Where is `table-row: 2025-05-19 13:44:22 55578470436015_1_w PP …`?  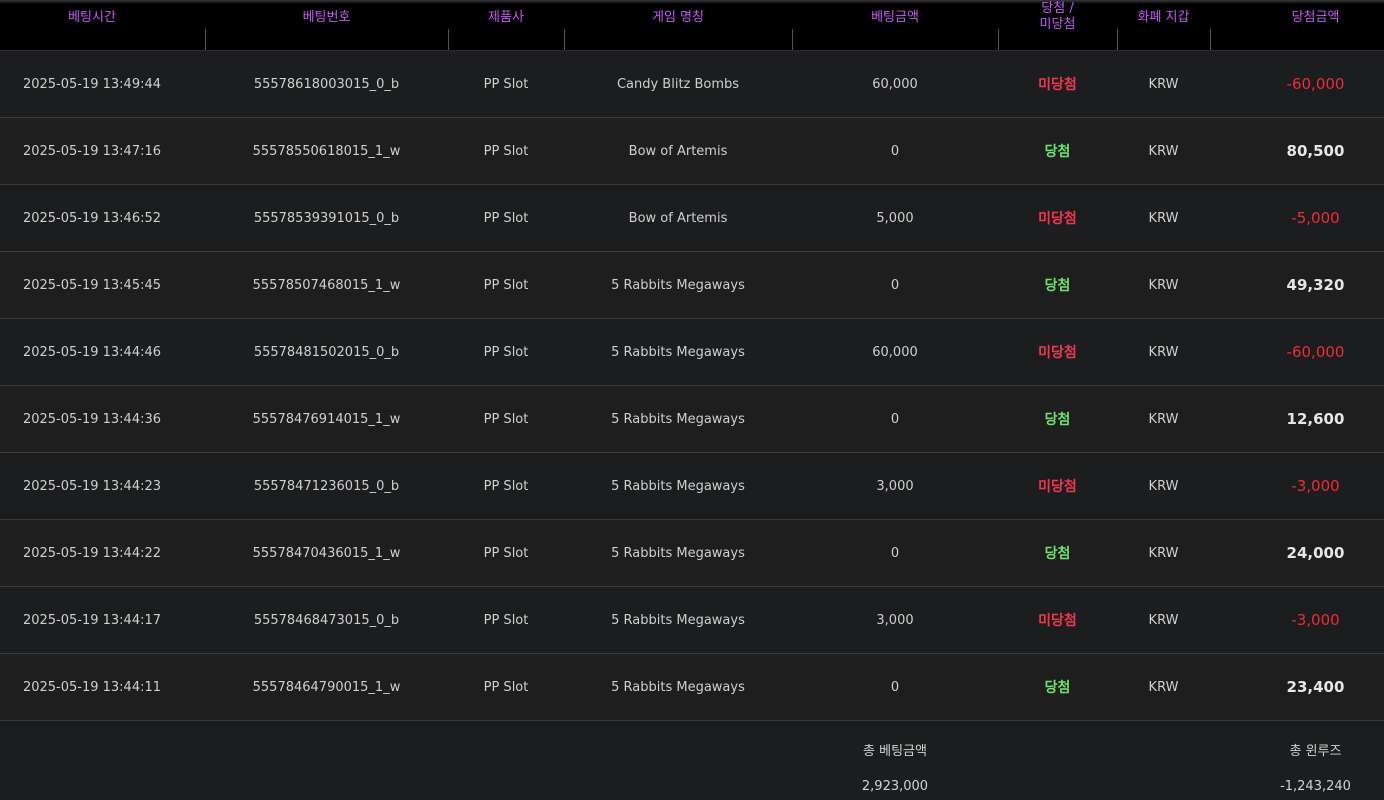 table-row: 2025-05-19 13:44:22 55578470436015_1_w PP … is located at coordinates (692, 553).